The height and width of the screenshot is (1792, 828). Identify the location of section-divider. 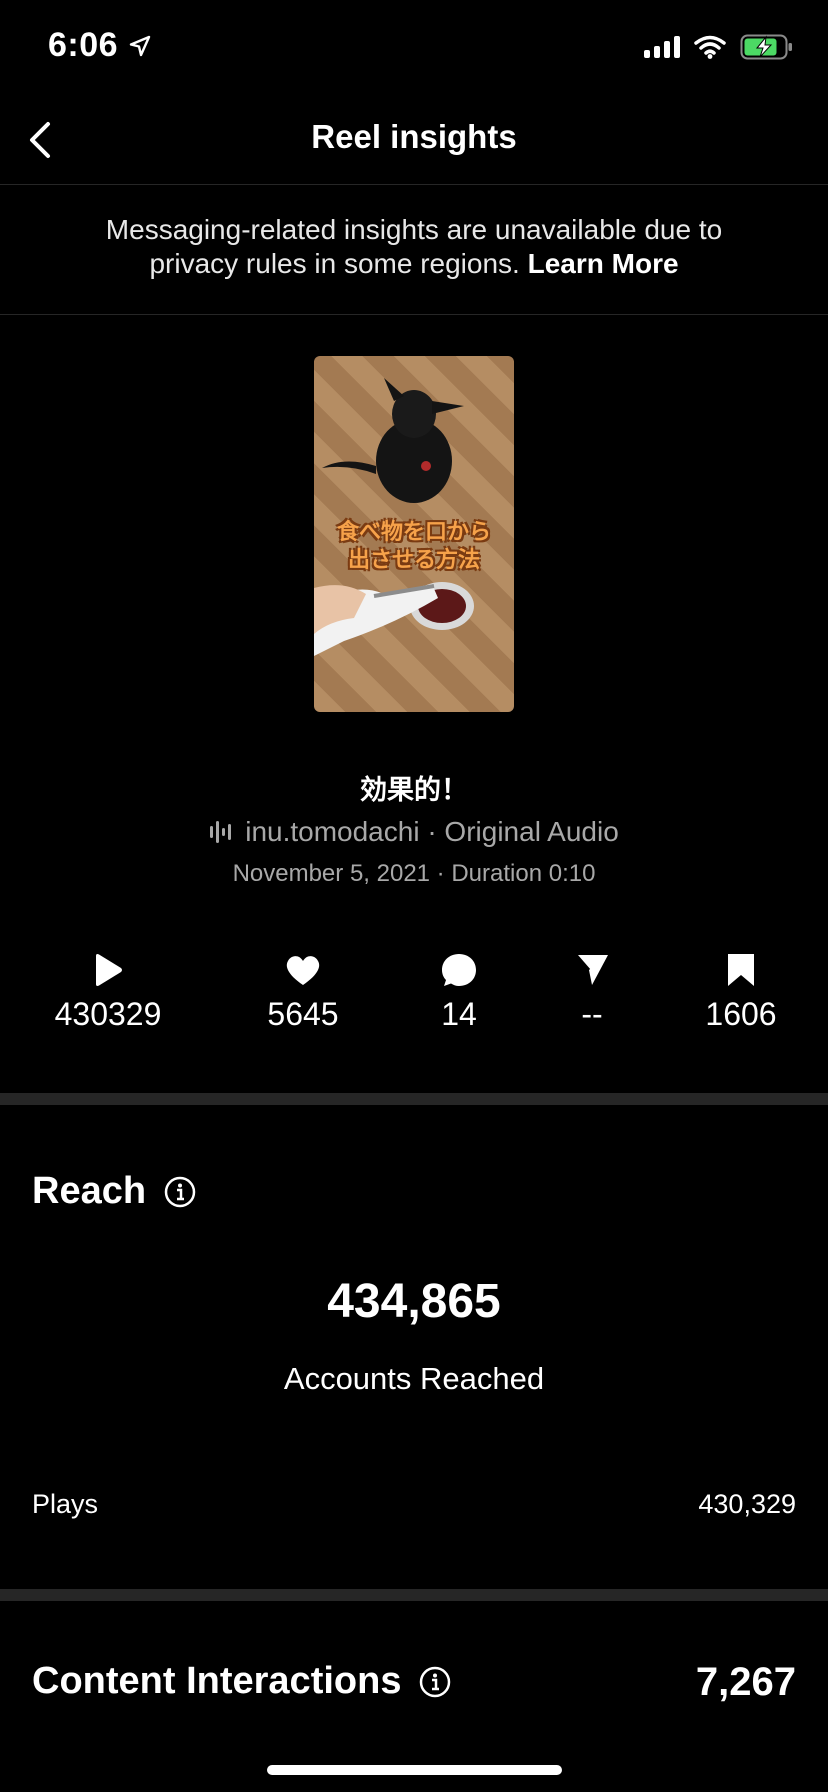
(414, 1099).